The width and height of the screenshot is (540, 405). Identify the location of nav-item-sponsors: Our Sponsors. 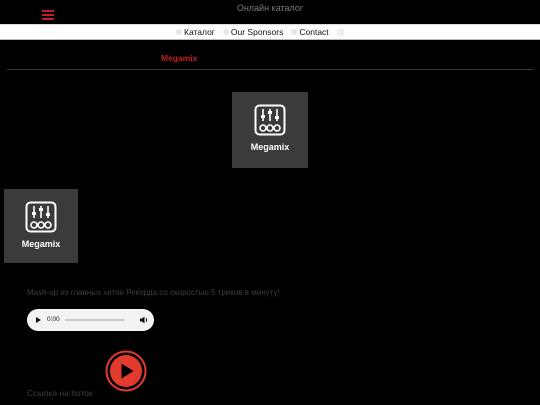
(253, 32).